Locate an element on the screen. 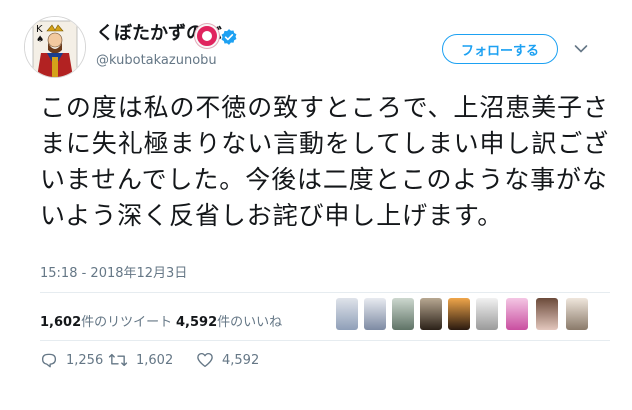  retweet-count: 1,602 is located at coordinates (155, 360).